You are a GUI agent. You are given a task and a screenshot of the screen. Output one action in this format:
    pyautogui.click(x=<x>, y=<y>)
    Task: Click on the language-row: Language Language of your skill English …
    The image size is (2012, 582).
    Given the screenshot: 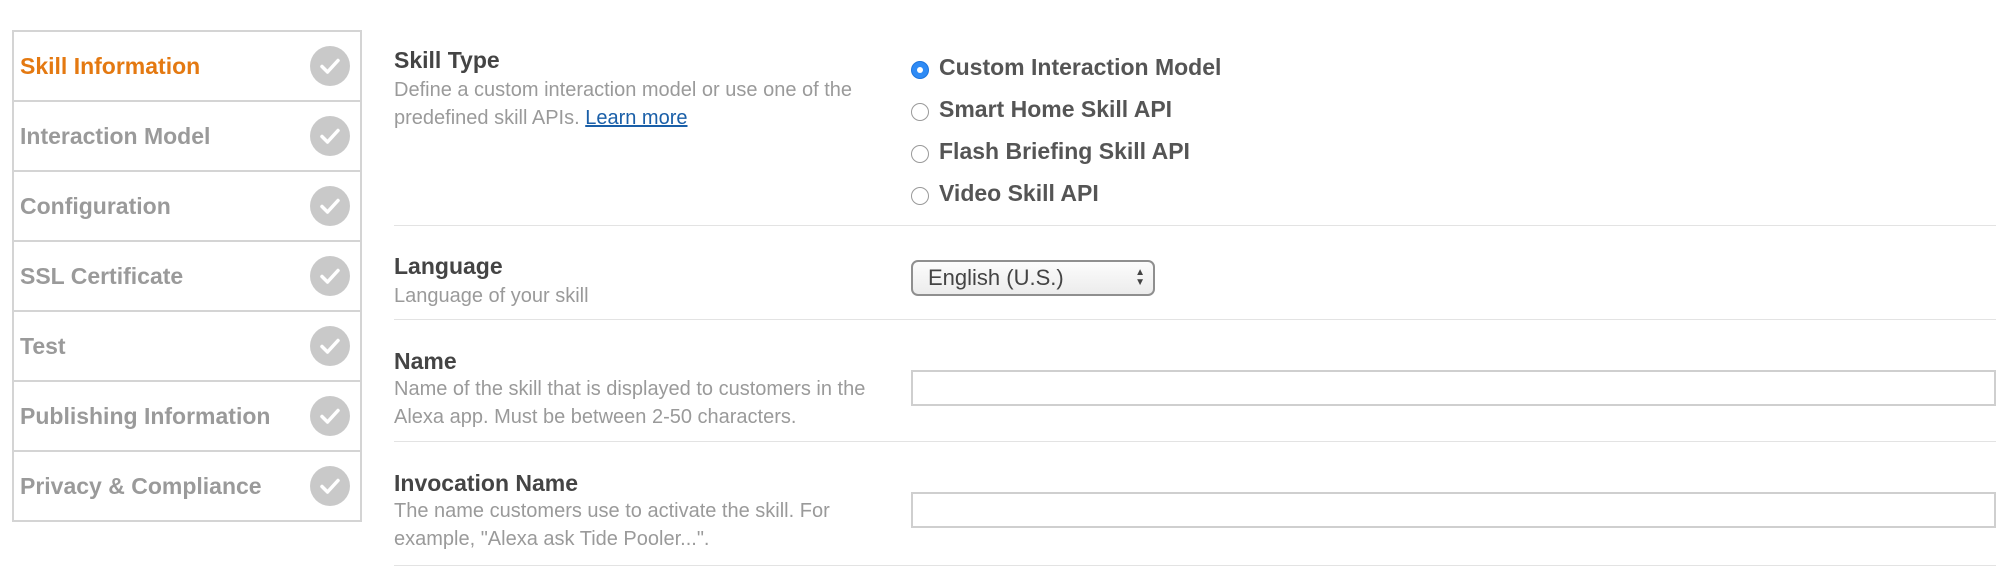 What is the action you would take?
    pyautogui.click(x=1195, y=273)
    